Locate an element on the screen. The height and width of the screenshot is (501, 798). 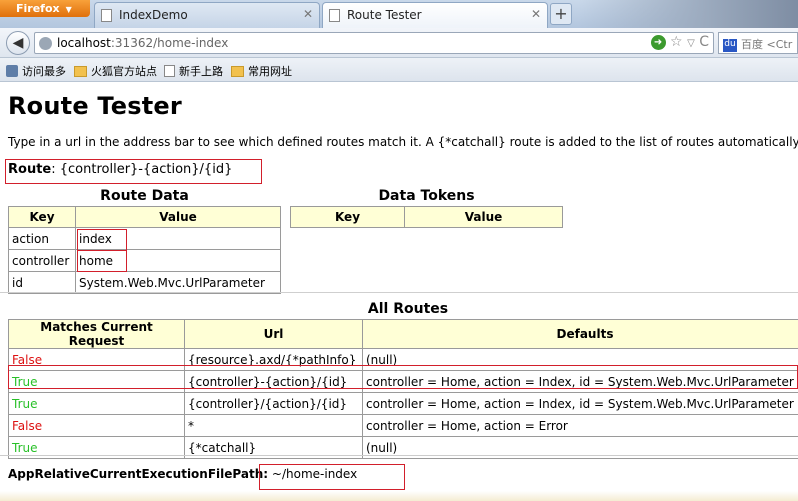
column-header: Url is located at coordinates (273, 334).